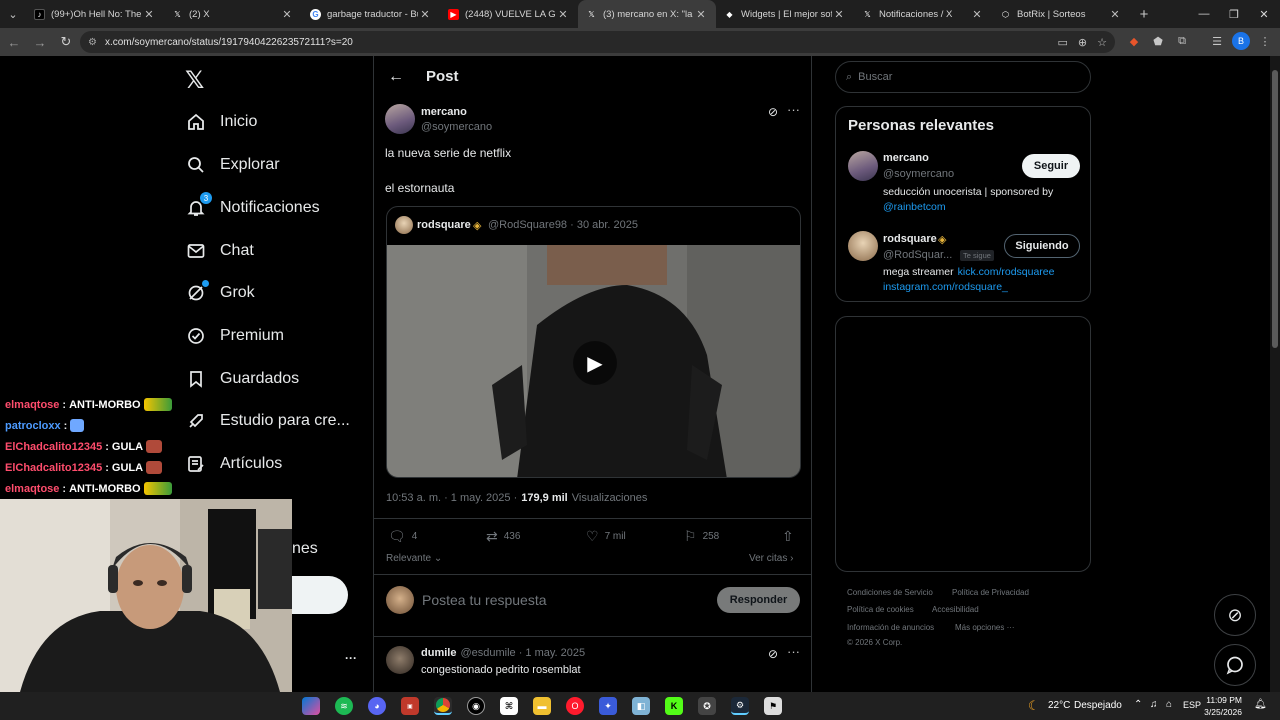 The image size is (1280, 720). What do you see at coordinates (1154, 704) in the screenshot?
I see `volume-icon: ♫` at bounding box center [1154, 704].